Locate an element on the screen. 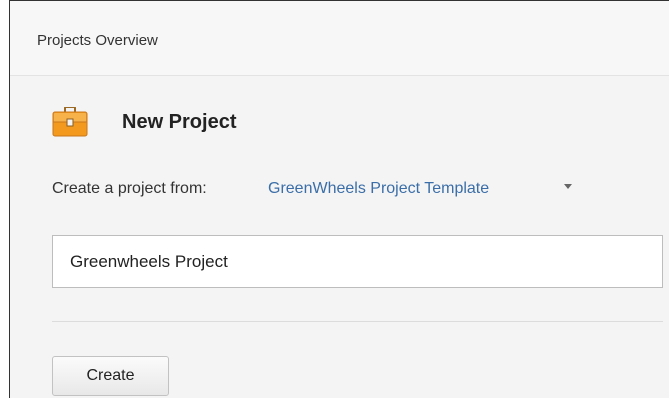 The image size is (669, 398). briefcase-icon is located at coordinates (70, 122).